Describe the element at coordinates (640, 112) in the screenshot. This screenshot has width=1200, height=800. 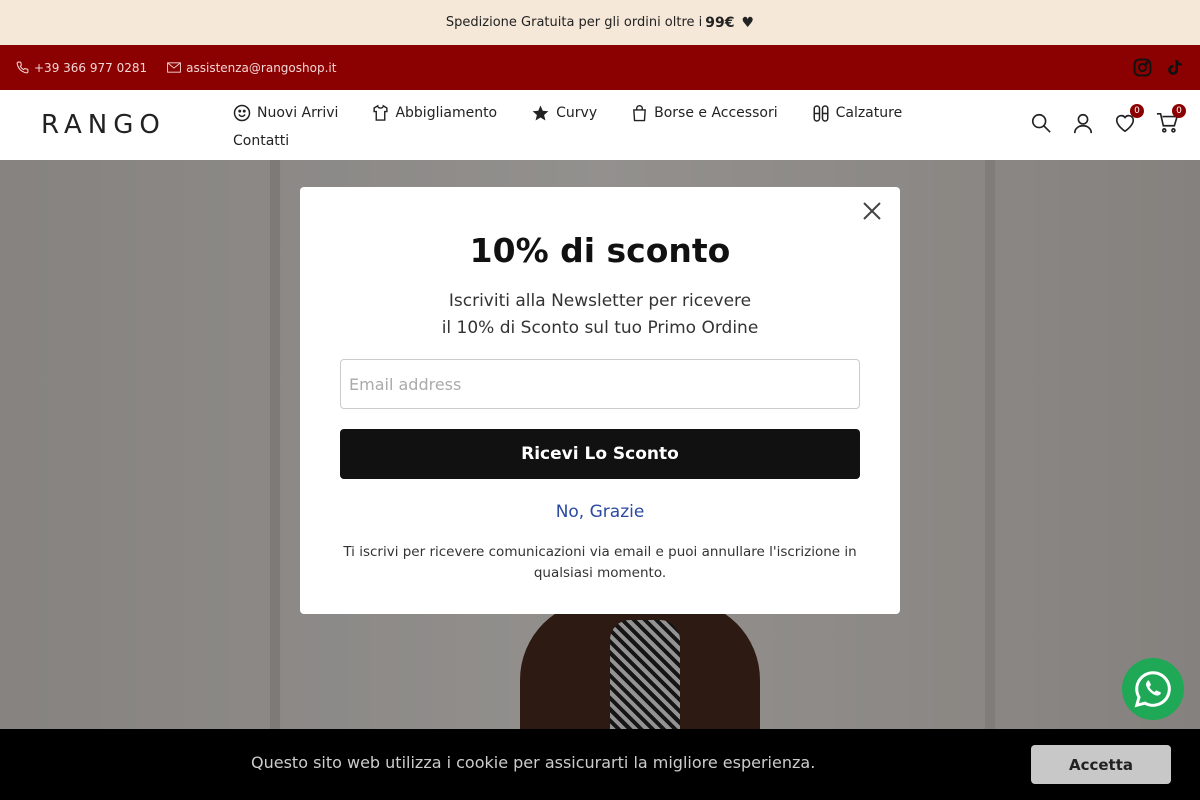
I see `bag-icon` at that location.